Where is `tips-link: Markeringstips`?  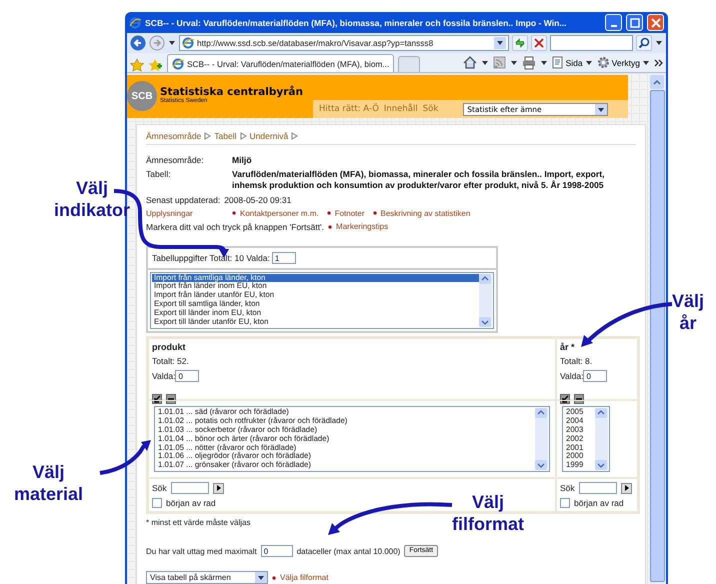
tips-link: Markeringstips is located at coordinates (362, 227).